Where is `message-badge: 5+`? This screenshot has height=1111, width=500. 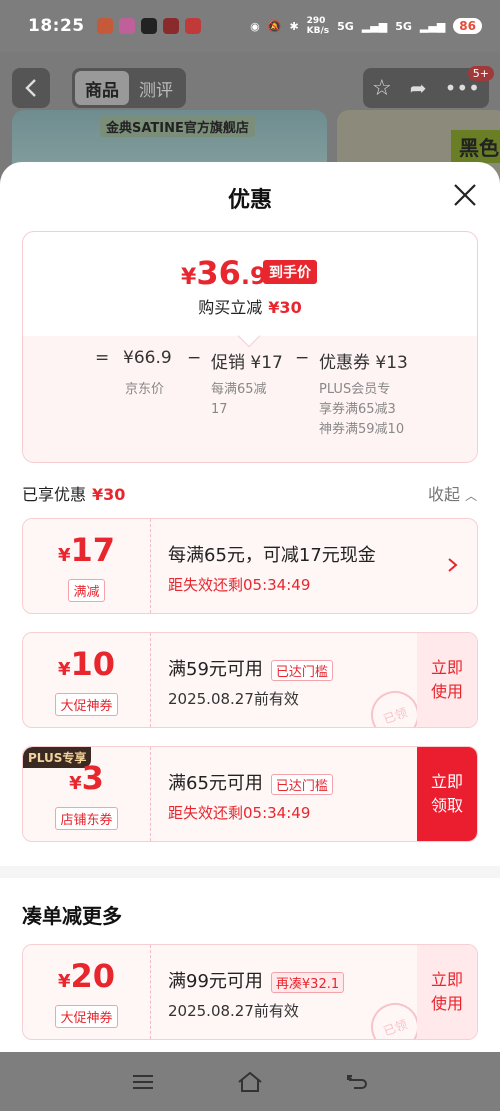
message-badge: 5+ is located at coordinates (480, 73).